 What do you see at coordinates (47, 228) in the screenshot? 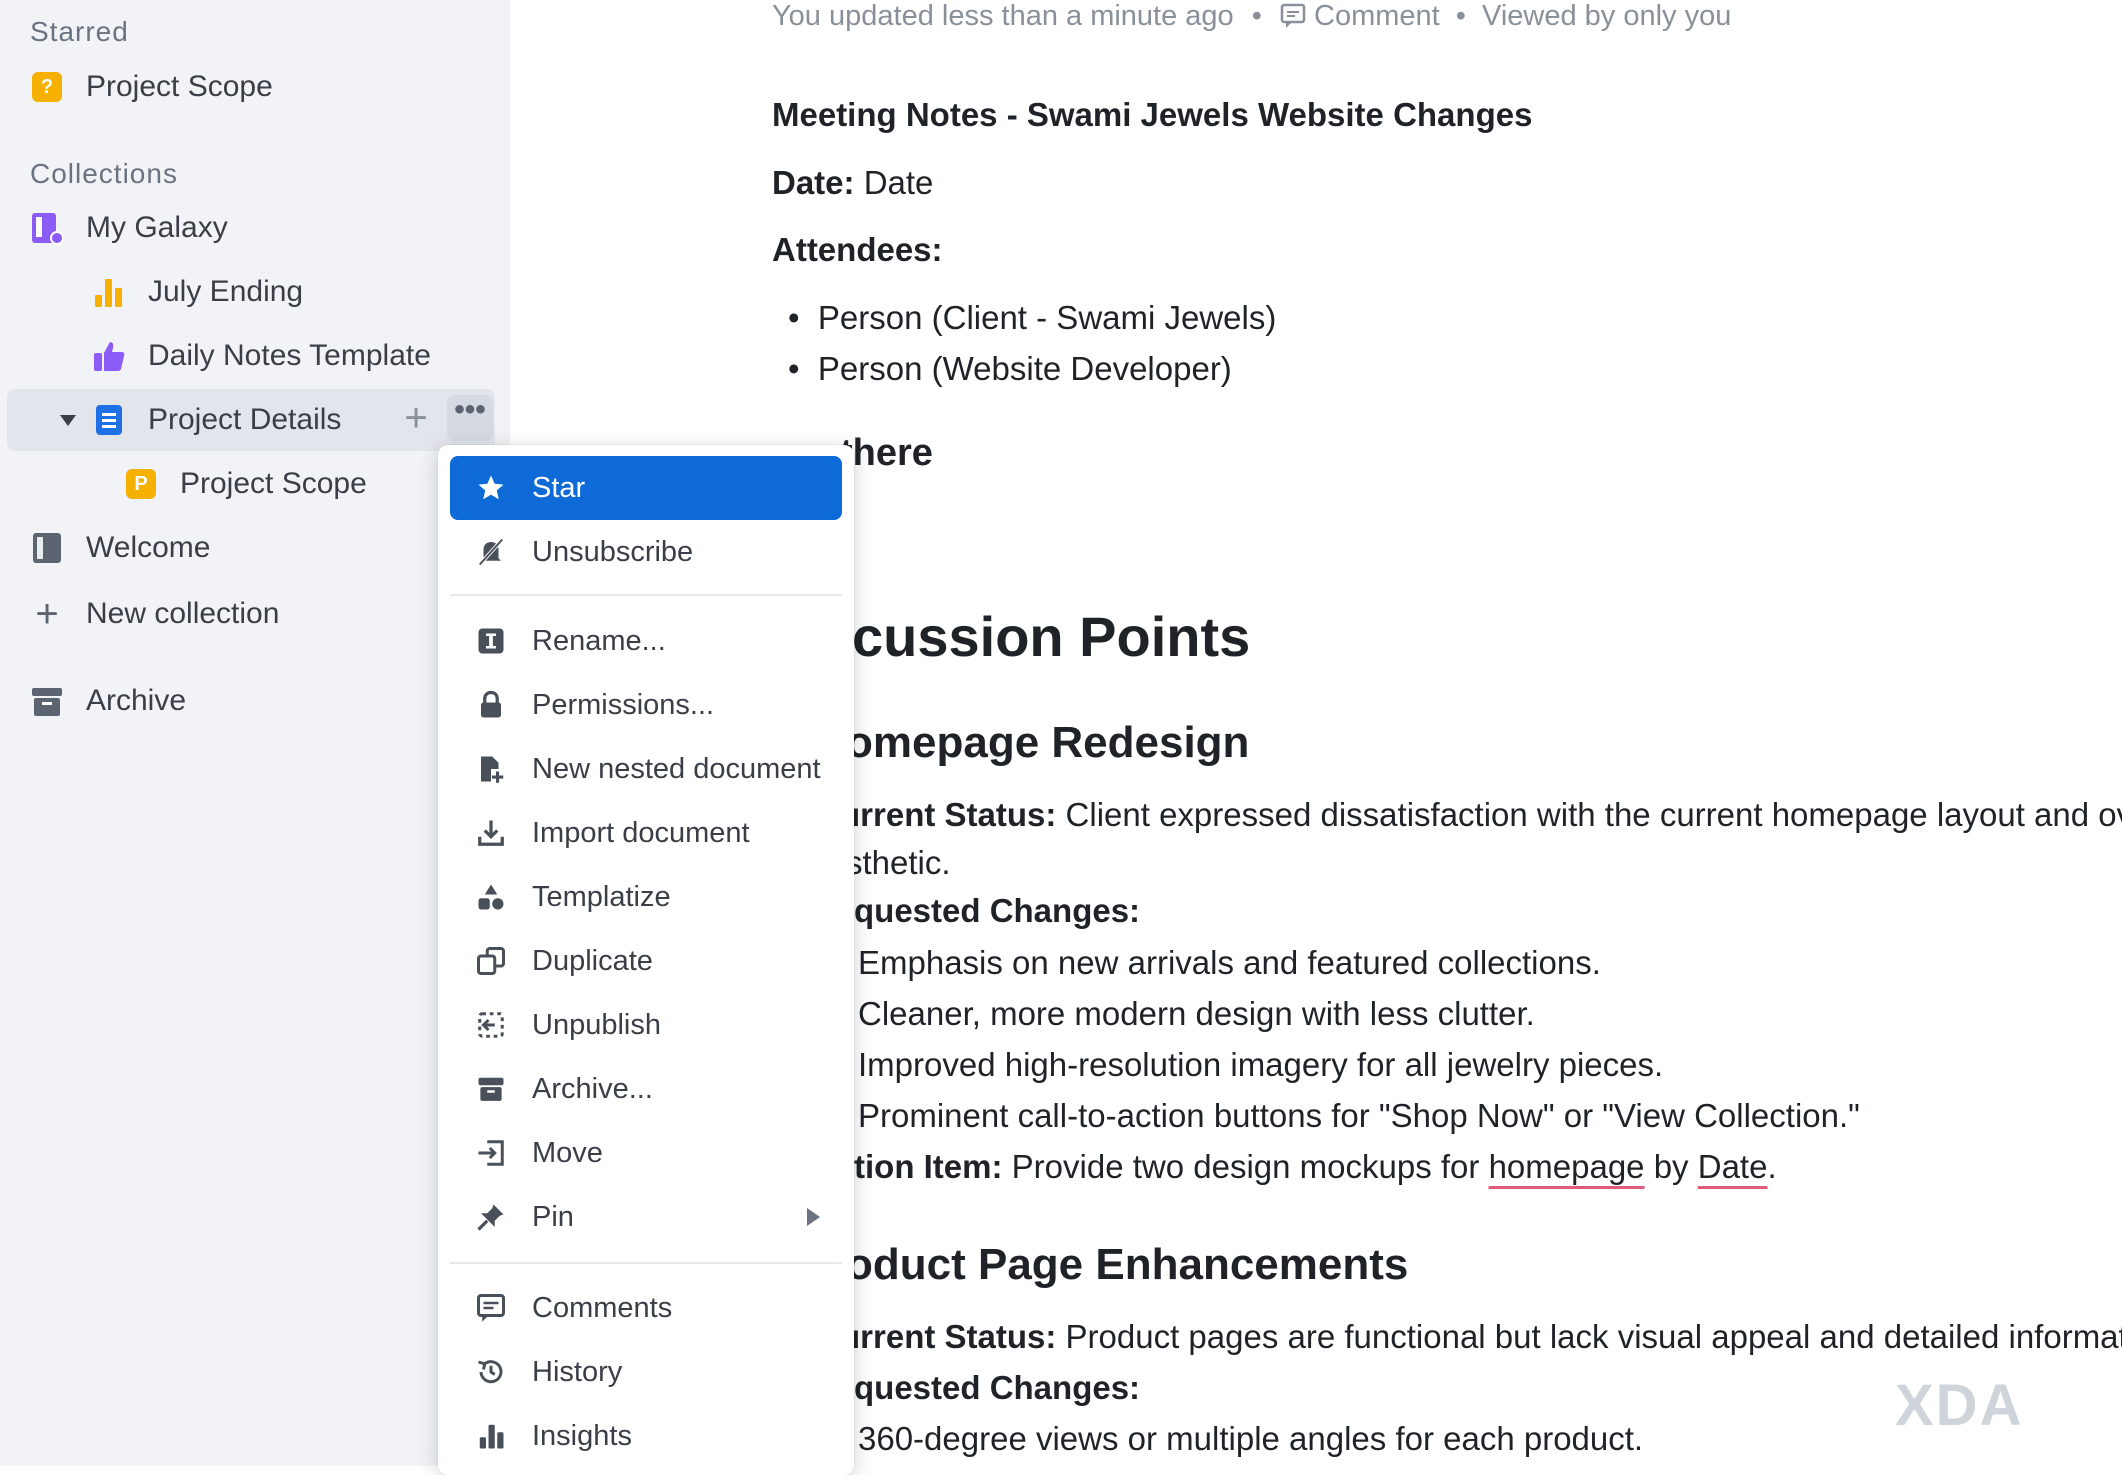
I see `collection-icon` at bounding box center [47, 228].